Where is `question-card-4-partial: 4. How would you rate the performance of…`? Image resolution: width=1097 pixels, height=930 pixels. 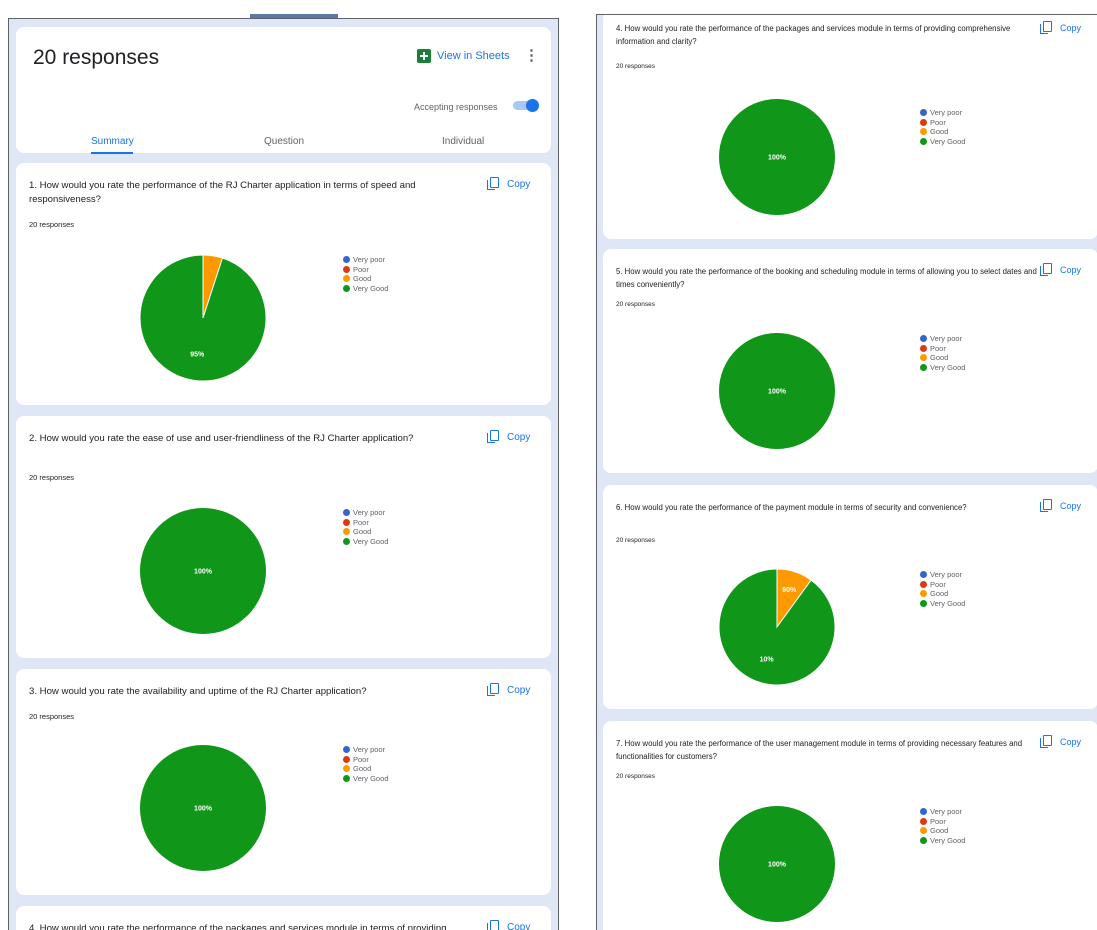
question-card-4-partial: 4. How would you rate the performance of… is located at coordinates (283, 918).